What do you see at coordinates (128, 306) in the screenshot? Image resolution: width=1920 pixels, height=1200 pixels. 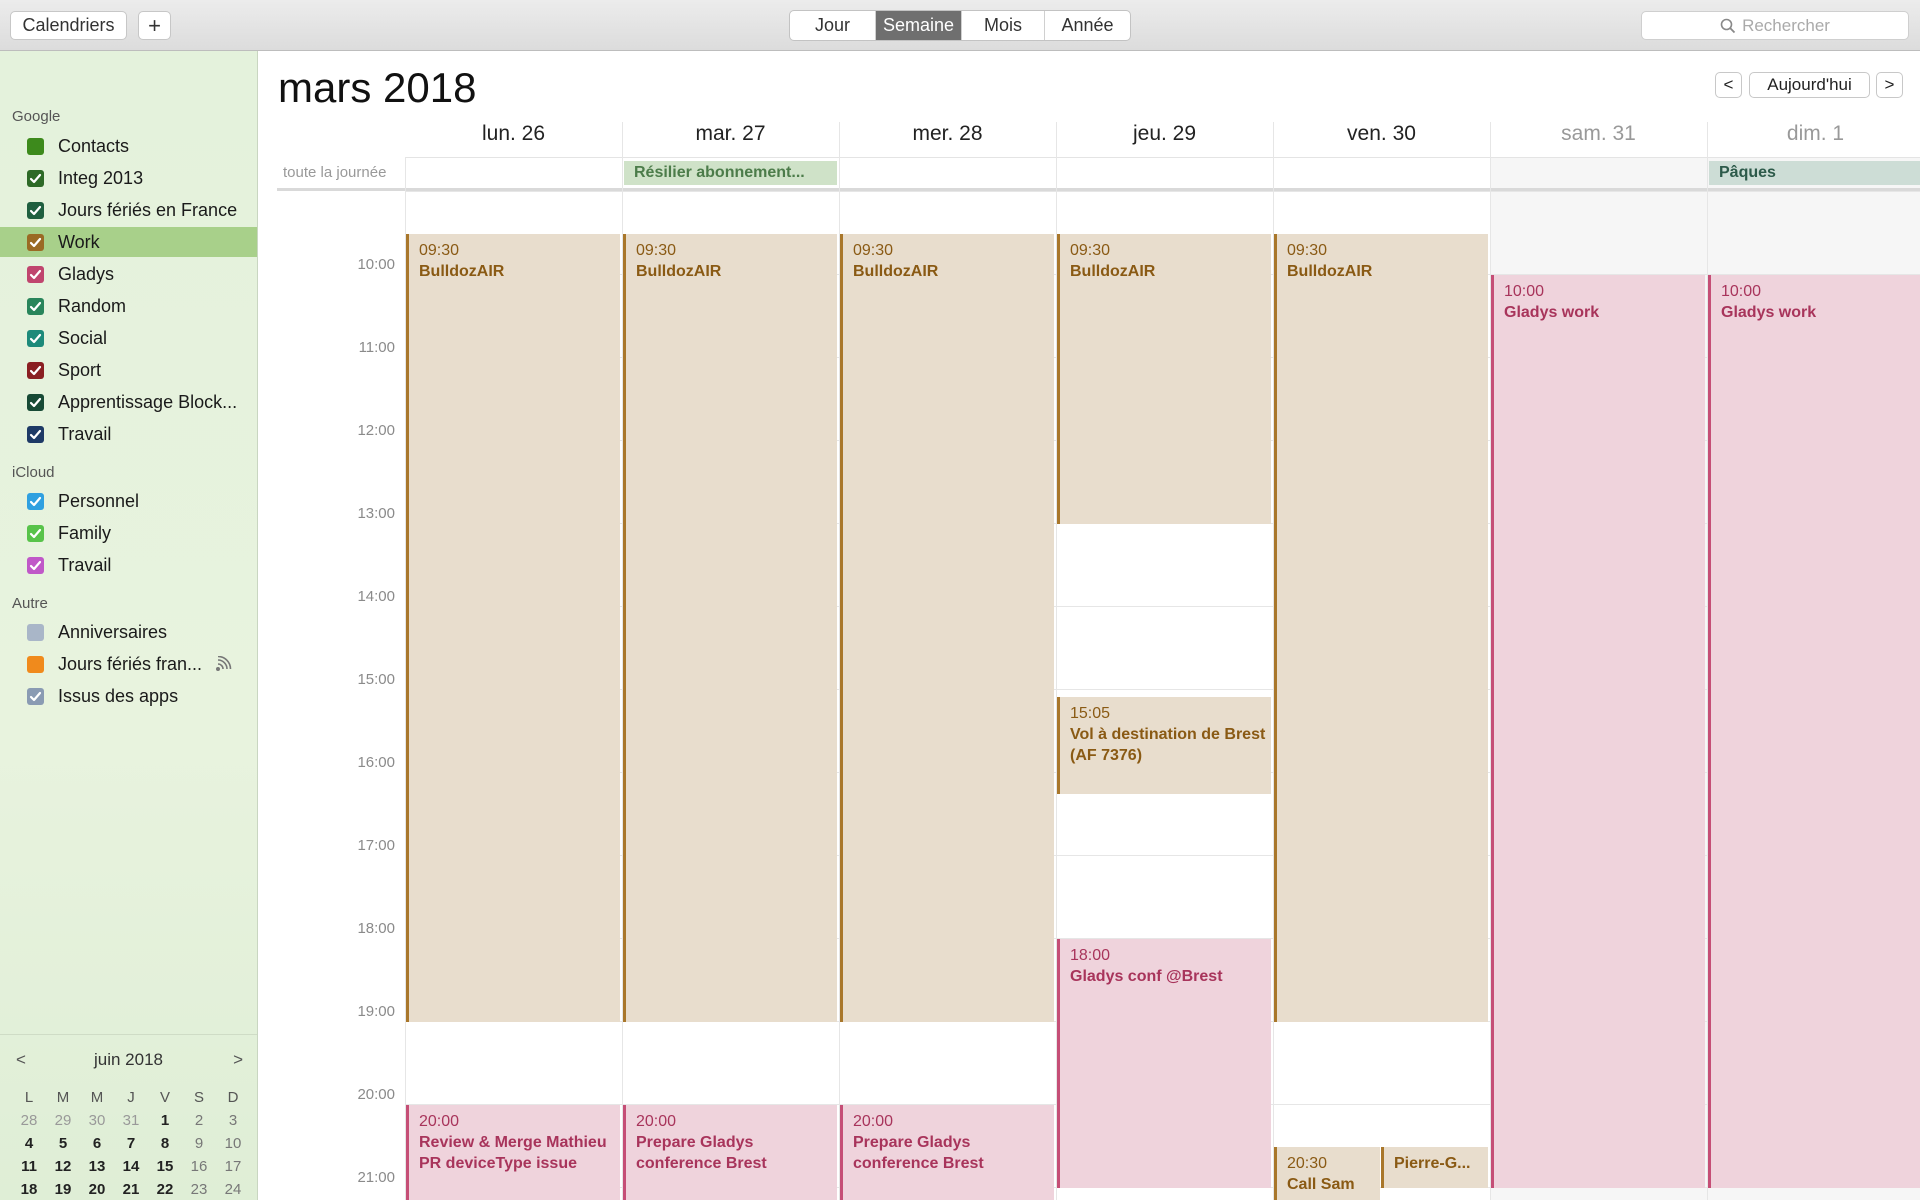 I see `sidebar-calendar-item: Random` at bounding box center [128, 306].